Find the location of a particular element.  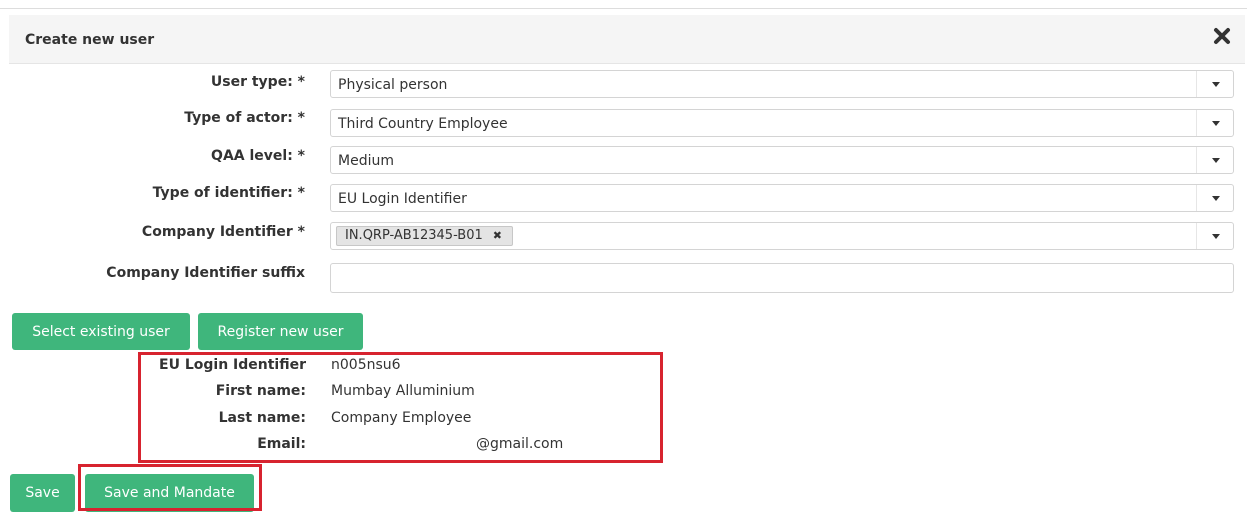

company-identifier-tag: IN.QRP-AB12345-B01 ✖ is located at coordinates (424, 236).